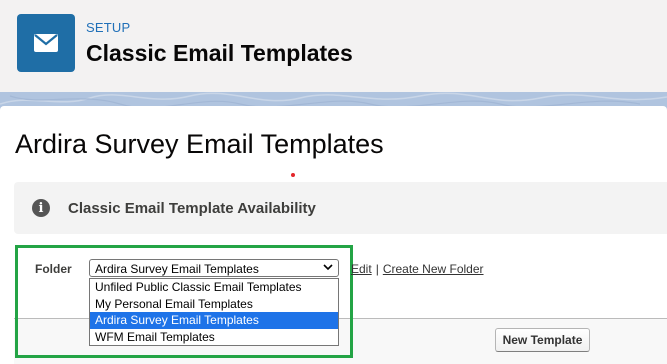 Image resolution: width=667 pixels, height=364 pixels. I want to click on notice-title: Classic Email Template Availability, so click(192, 208).